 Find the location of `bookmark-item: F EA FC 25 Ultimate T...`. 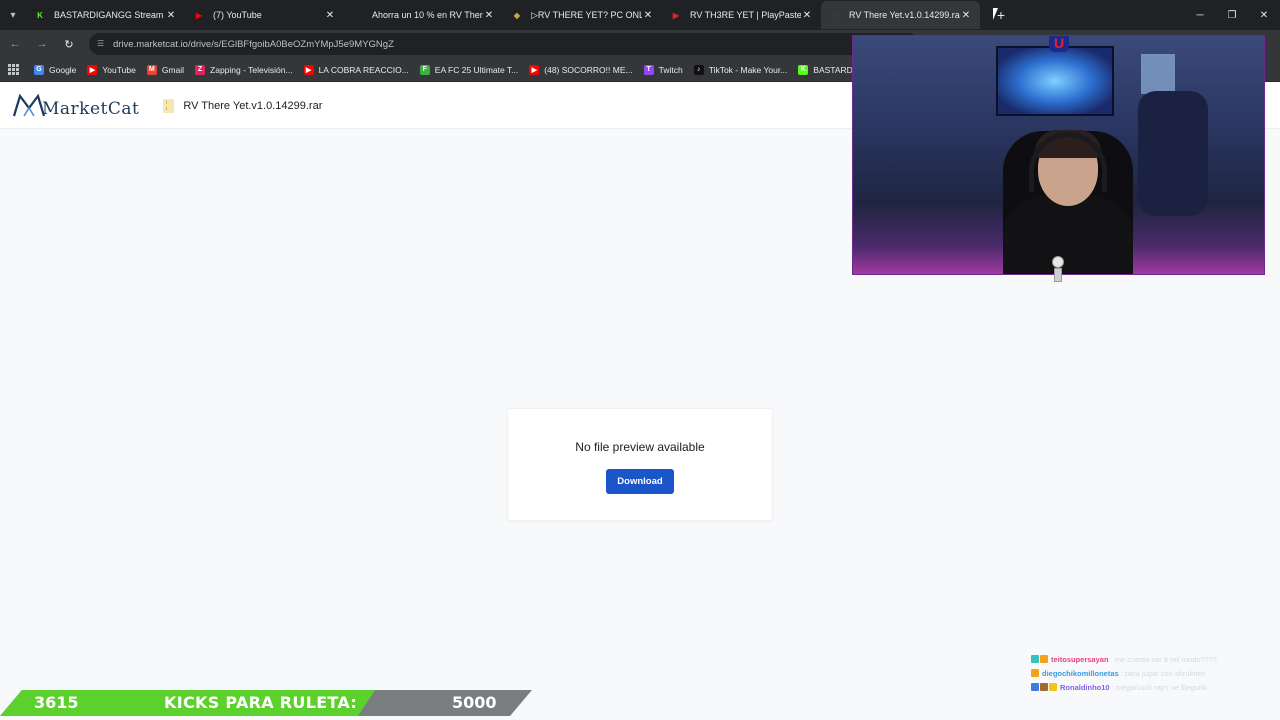

bookmark-item: F EA FC 25 Ultimate T... is located at coordinates (469, 69).